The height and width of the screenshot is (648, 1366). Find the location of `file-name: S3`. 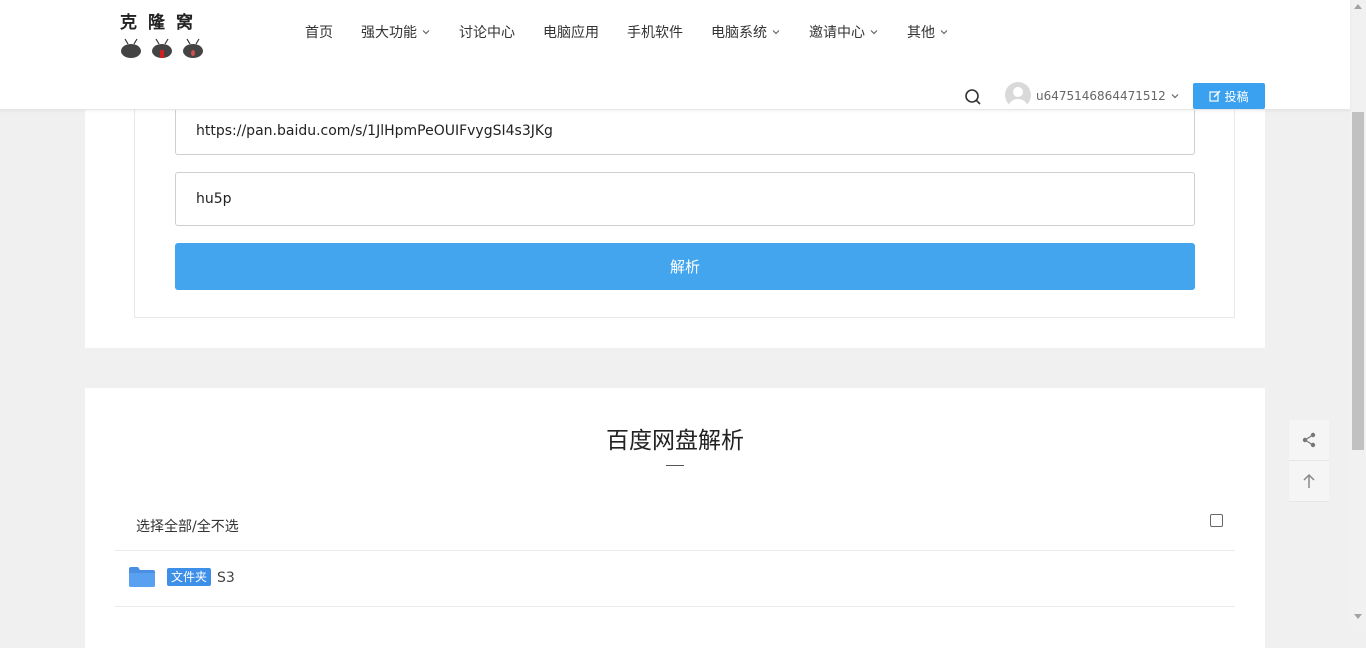

file-name: S3 is located at coordinates (226, 578).